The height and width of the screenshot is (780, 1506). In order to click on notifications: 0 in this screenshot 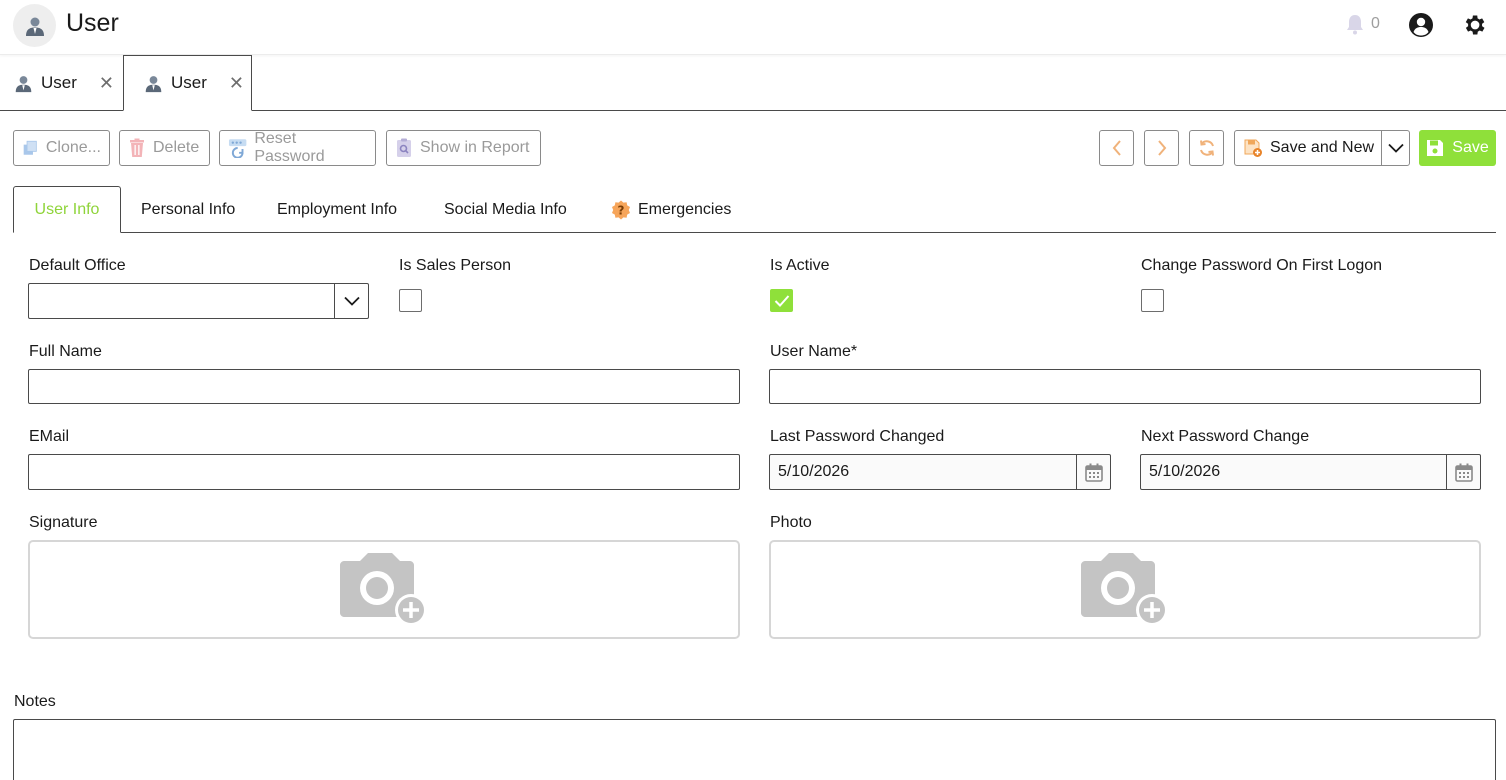, I will do `click(1362, 24)`.